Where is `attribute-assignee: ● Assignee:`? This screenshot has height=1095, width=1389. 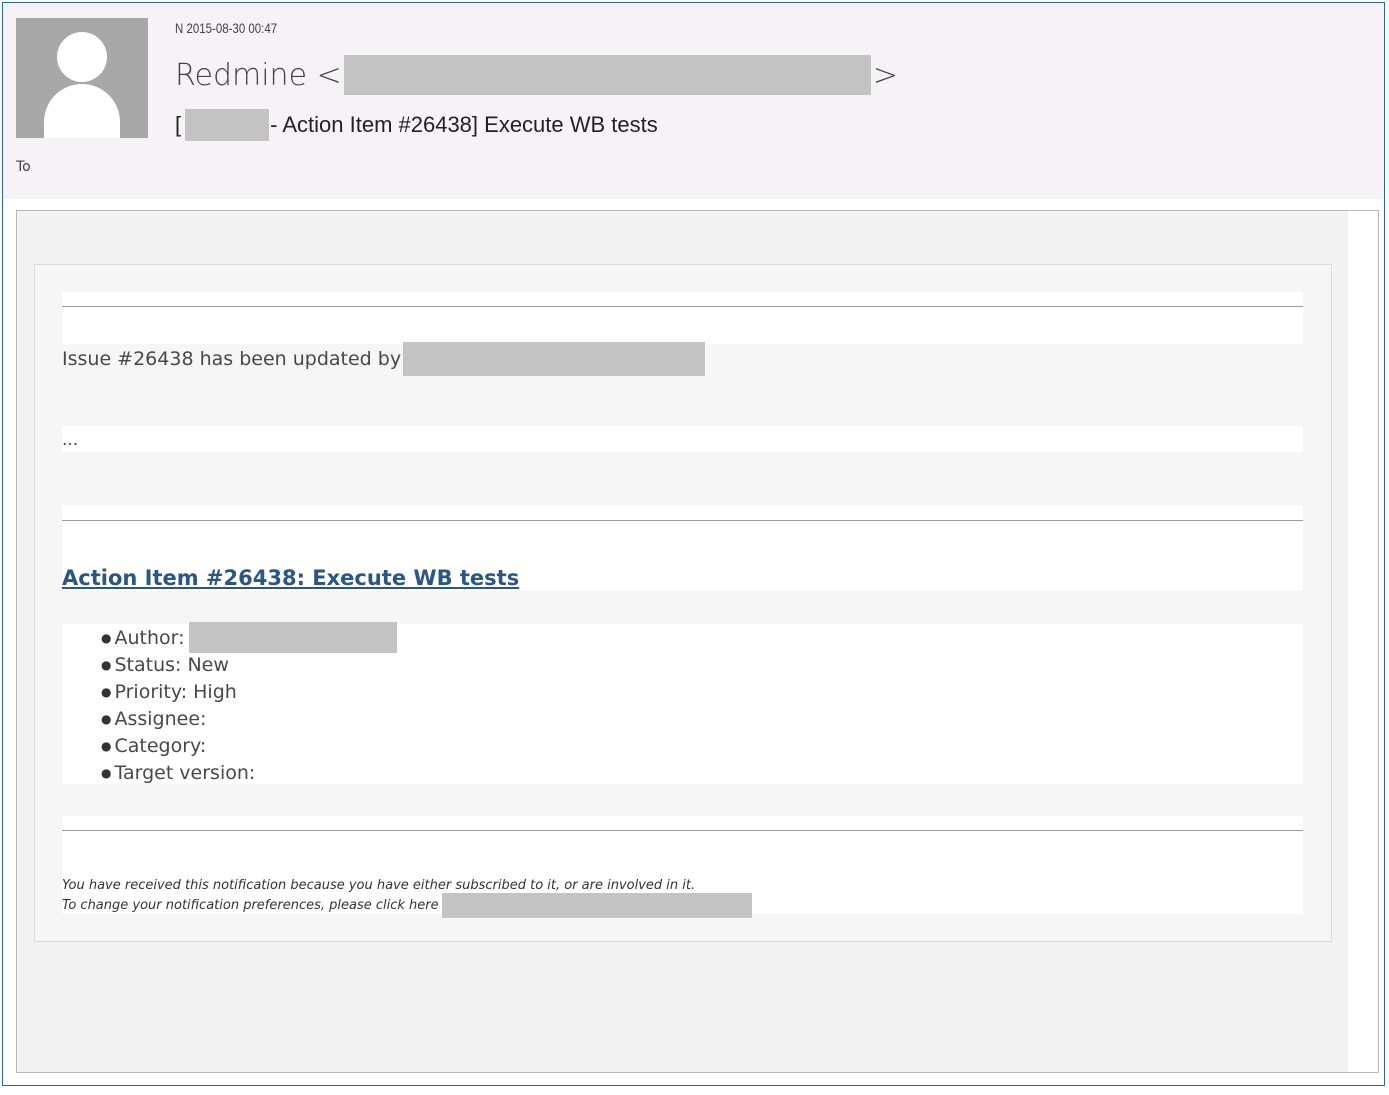
attribute-assignee: ● Assignee: is located at coordinates (249, 718).